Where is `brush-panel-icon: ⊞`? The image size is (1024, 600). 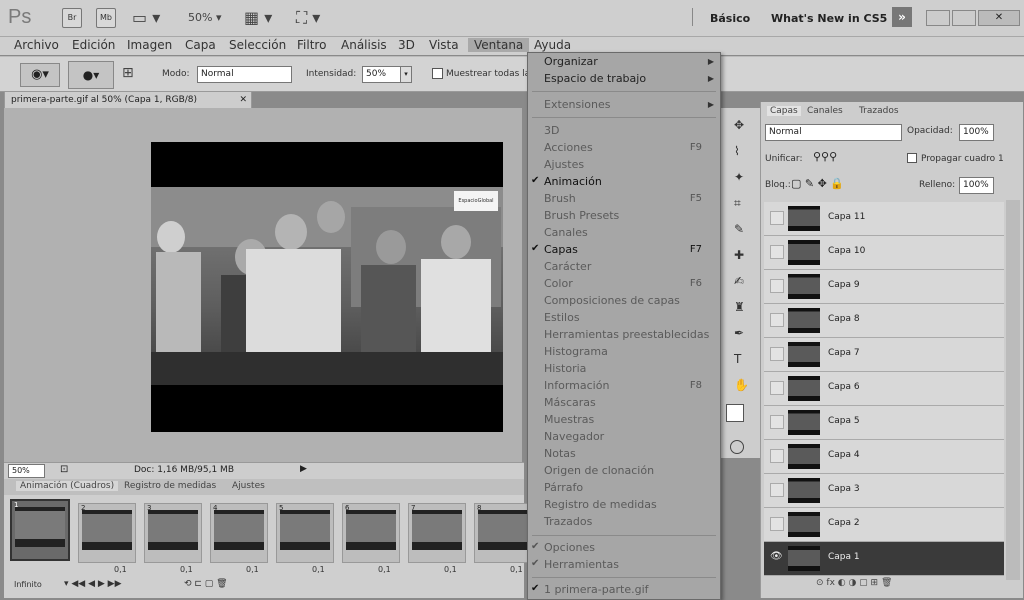 brush-panel-icon: ⊞ is located at coordinates (128, 73).